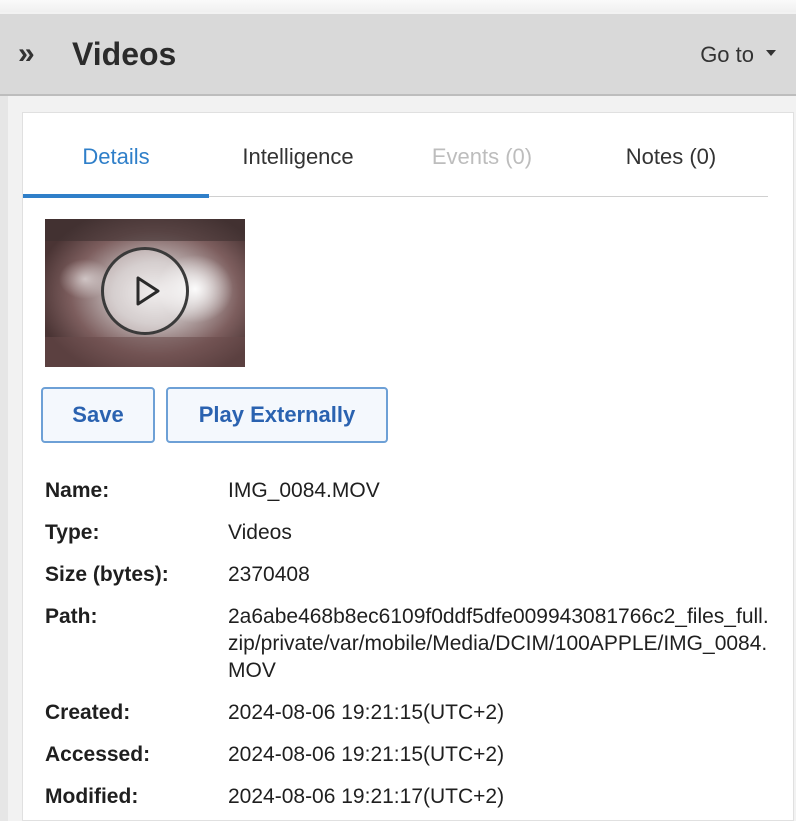 Image resolution: width=796 pixels, height=825 pixels. What do you see at coordinates (88, 712) in the screenshot?
I see `detail-label: Created:` at bounding box center [88, 712].